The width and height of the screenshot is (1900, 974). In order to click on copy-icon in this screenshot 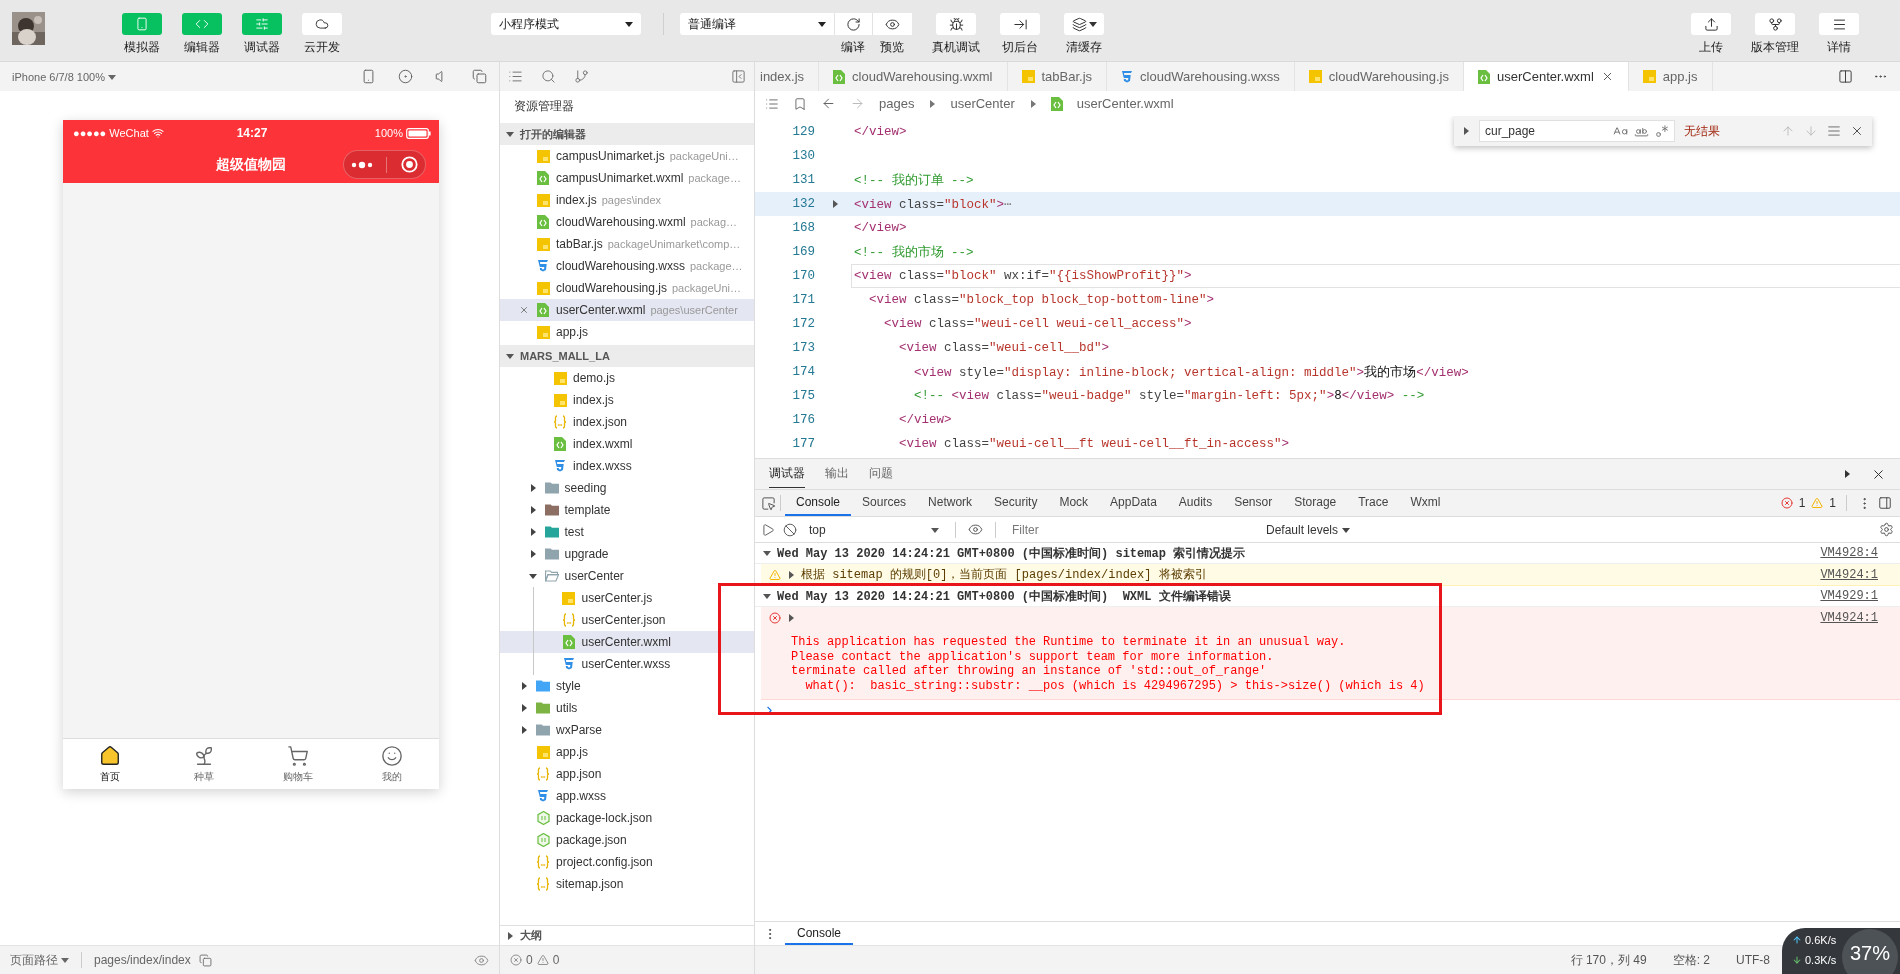, I will do `click(205, 960)`.